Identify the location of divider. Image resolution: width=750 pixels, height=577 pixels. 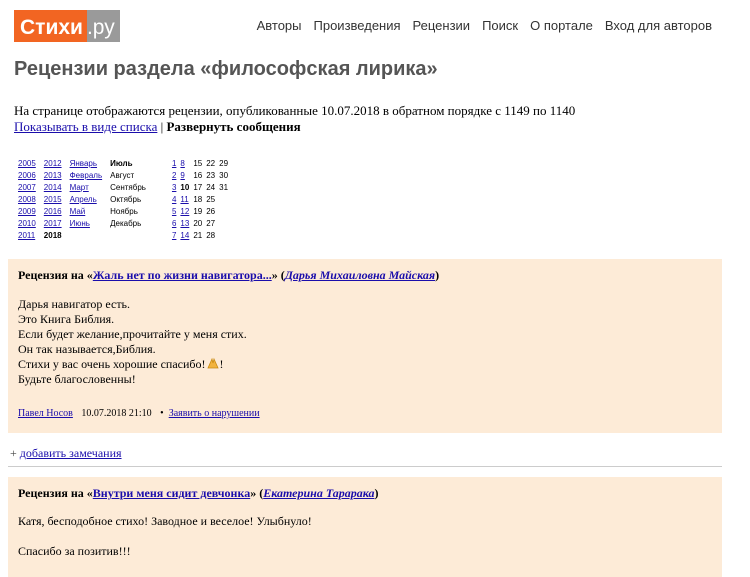
(365, 466).